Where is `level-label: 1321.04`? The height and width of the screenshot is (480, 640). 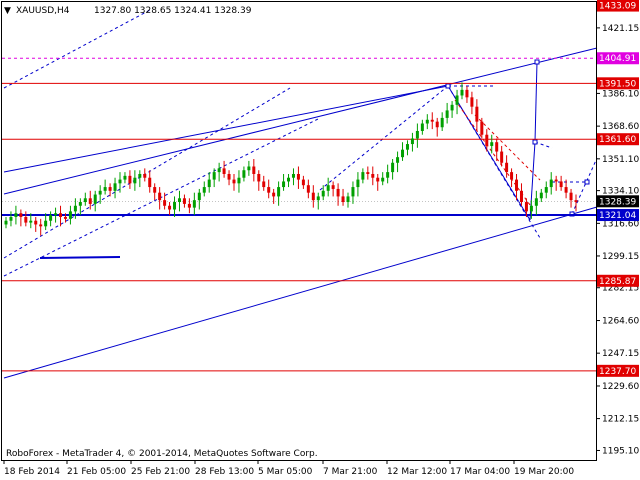
level-label: 1321.04 is located at coordinates (617, 216).